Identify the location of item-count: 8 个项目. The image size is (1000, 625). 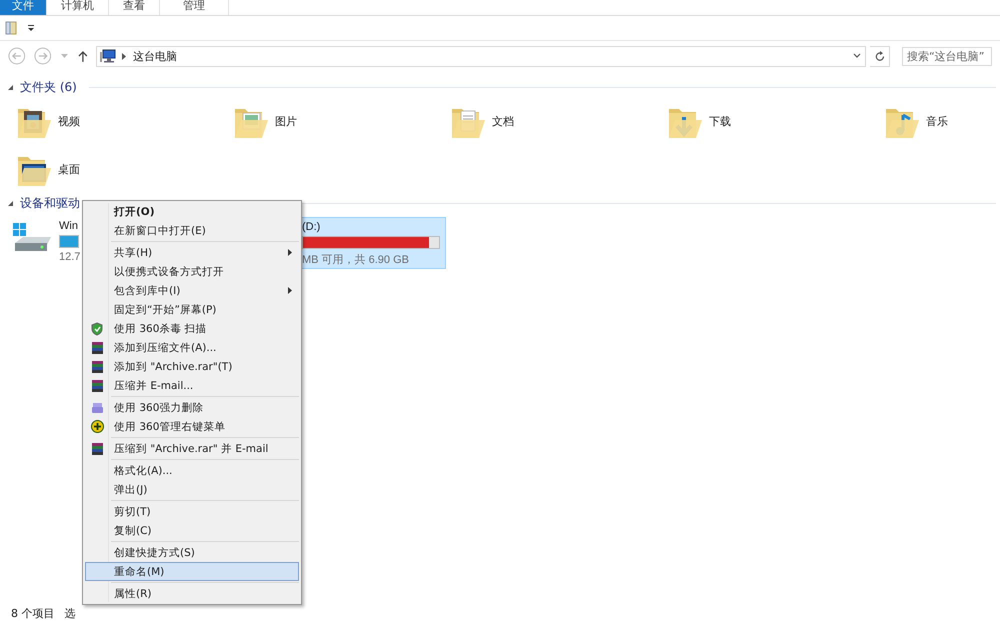
(32, 613).